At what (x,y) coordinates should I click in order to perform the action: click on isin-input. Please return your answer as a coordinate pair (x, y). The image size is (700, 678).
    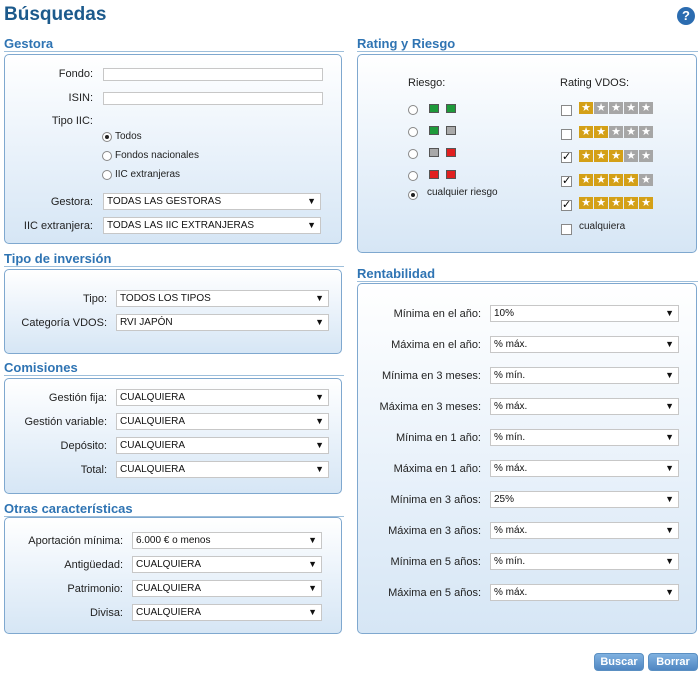
    Looking at the image, I should click on (213, 98).